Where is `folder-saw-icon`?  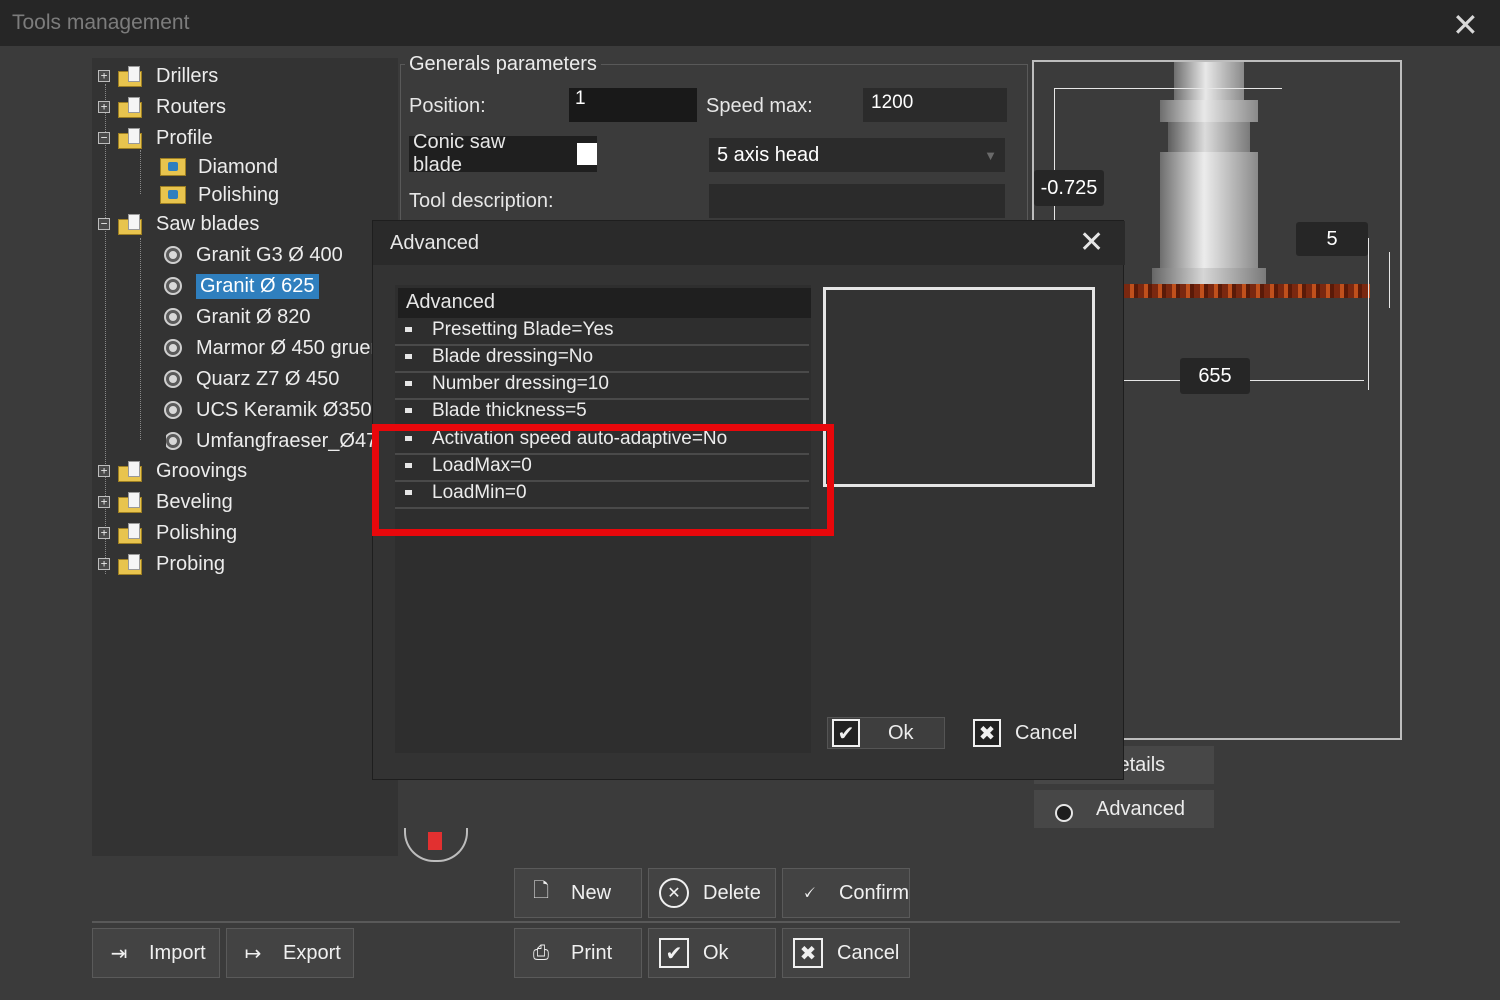
folder-saw-icon is located at coordinates (130, 224).